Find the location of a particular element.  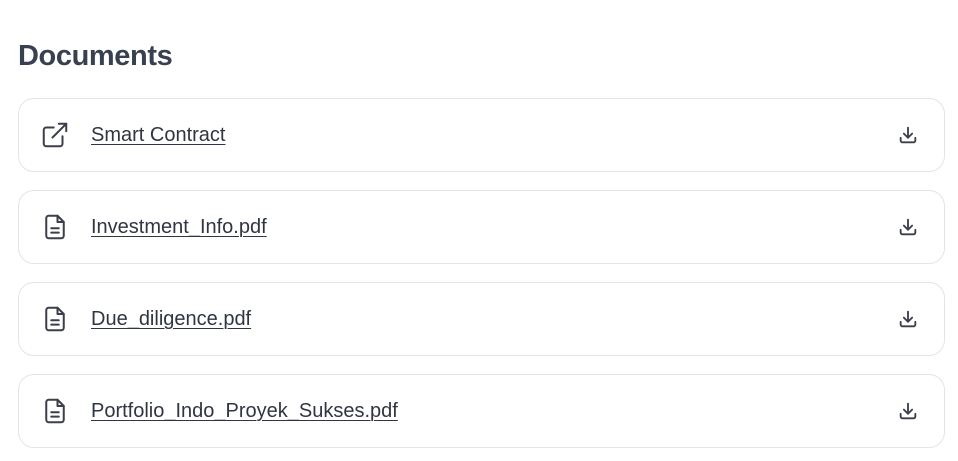

external-link-icon is located at coordinates (55, 135).